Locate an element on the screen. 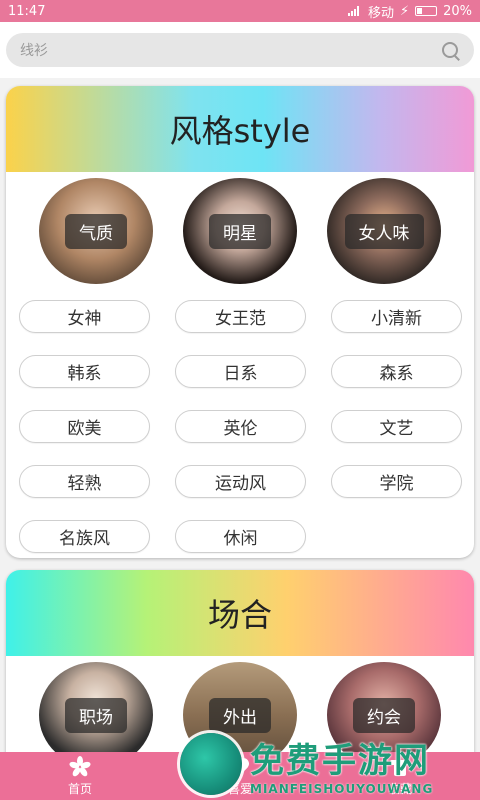 This screenshot has height=800, width=480. carrier-label: 移动 is located at coordinates (380, 13).